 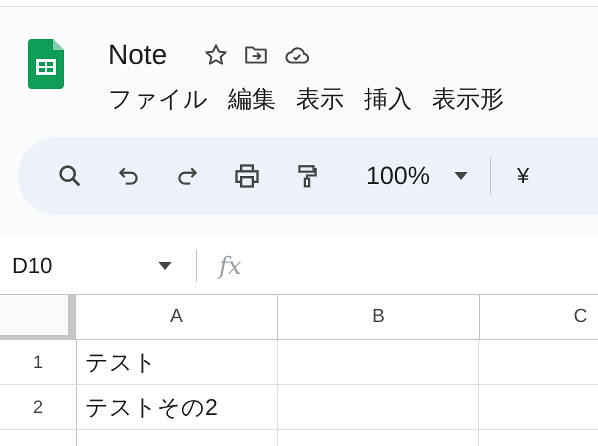 I want to click on function-label: fx, so click(x=230, y=266).